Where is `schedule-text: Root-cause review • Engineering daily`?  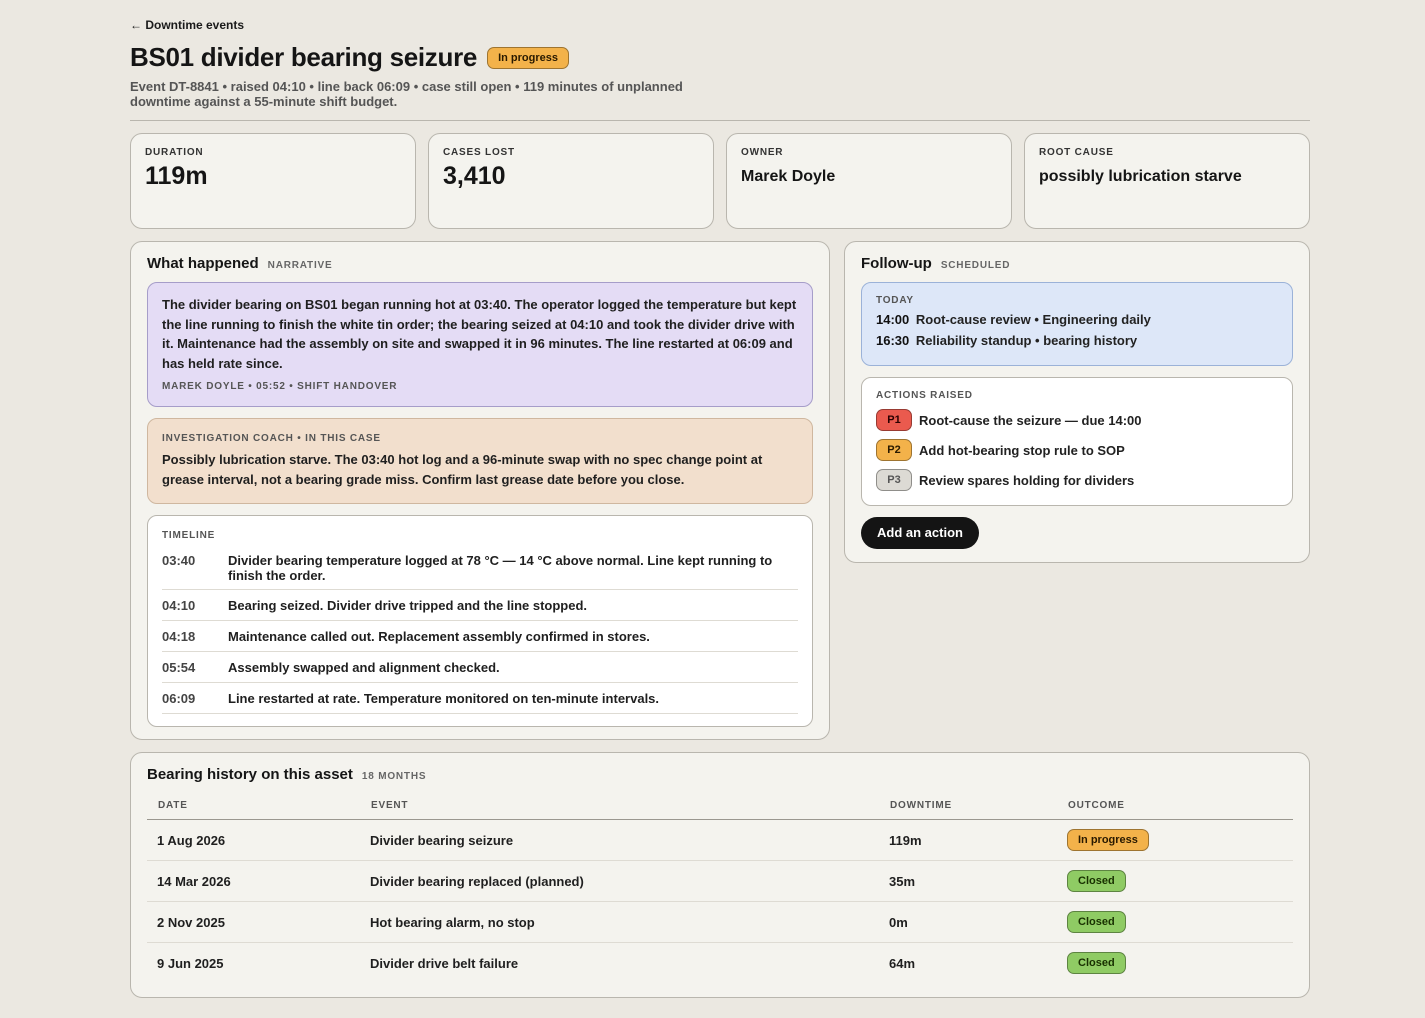 schedule-text: Root-cause review • Engineering daily is located at coordinates (1033, 319).